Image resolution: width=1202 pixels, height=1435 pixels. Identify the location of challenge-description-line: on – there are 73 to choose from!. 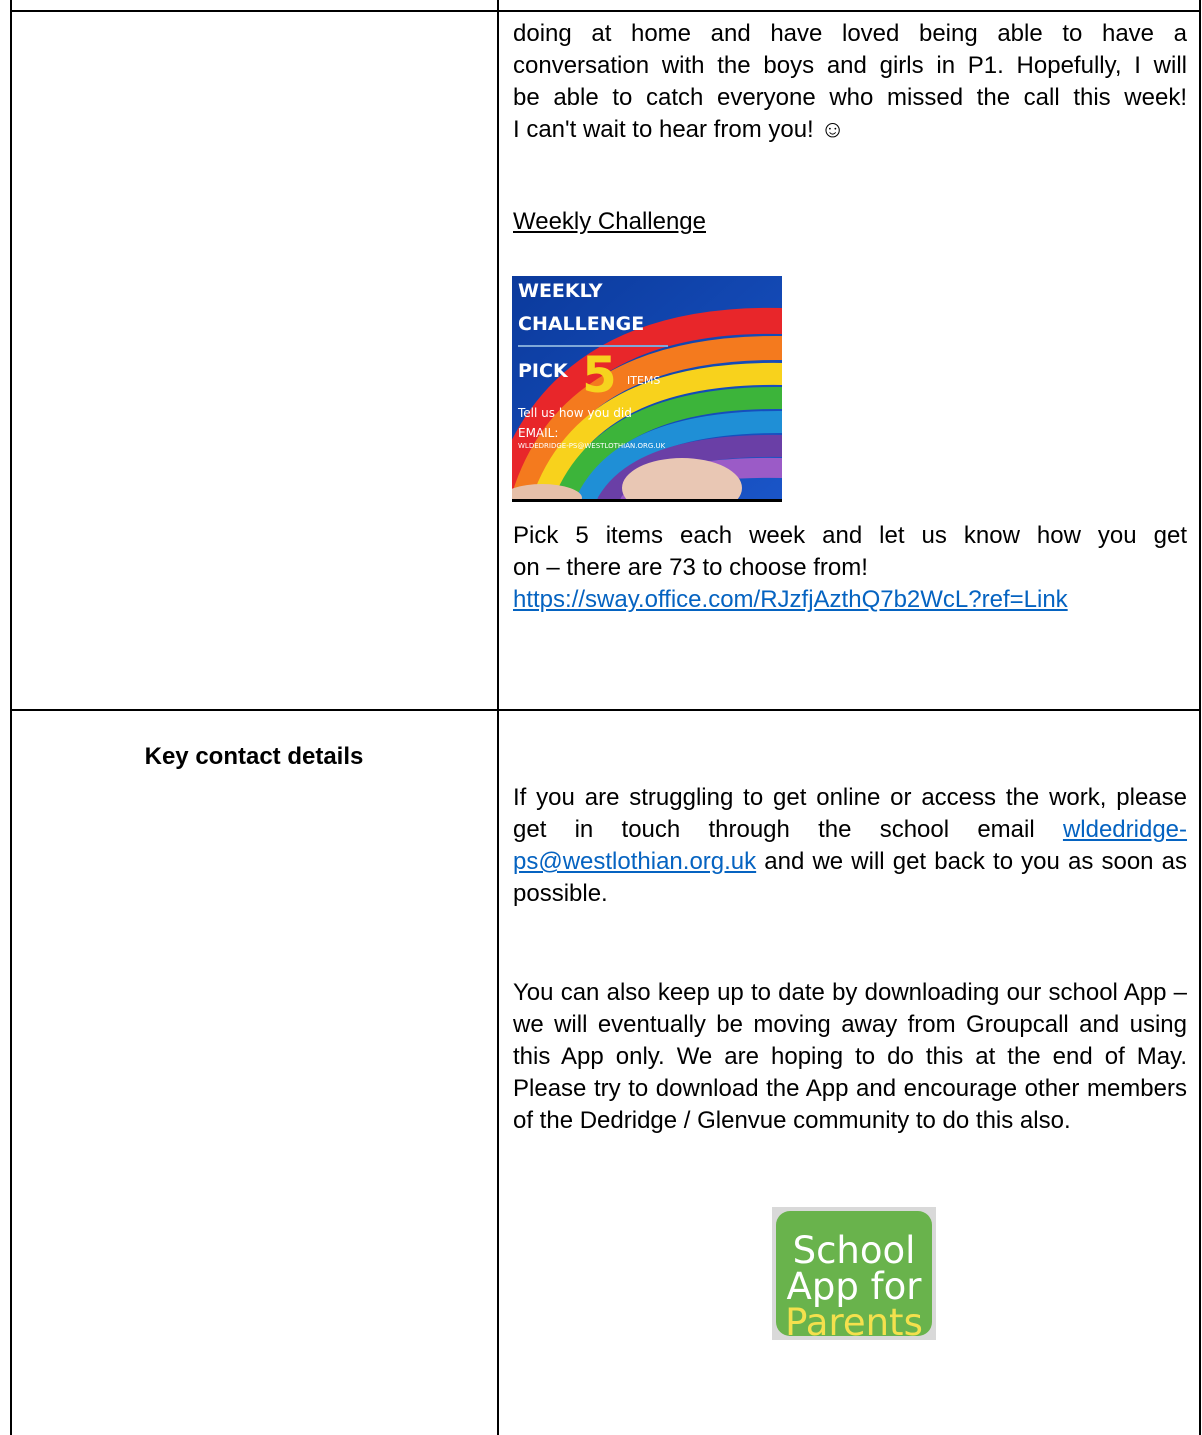
(690, 567).